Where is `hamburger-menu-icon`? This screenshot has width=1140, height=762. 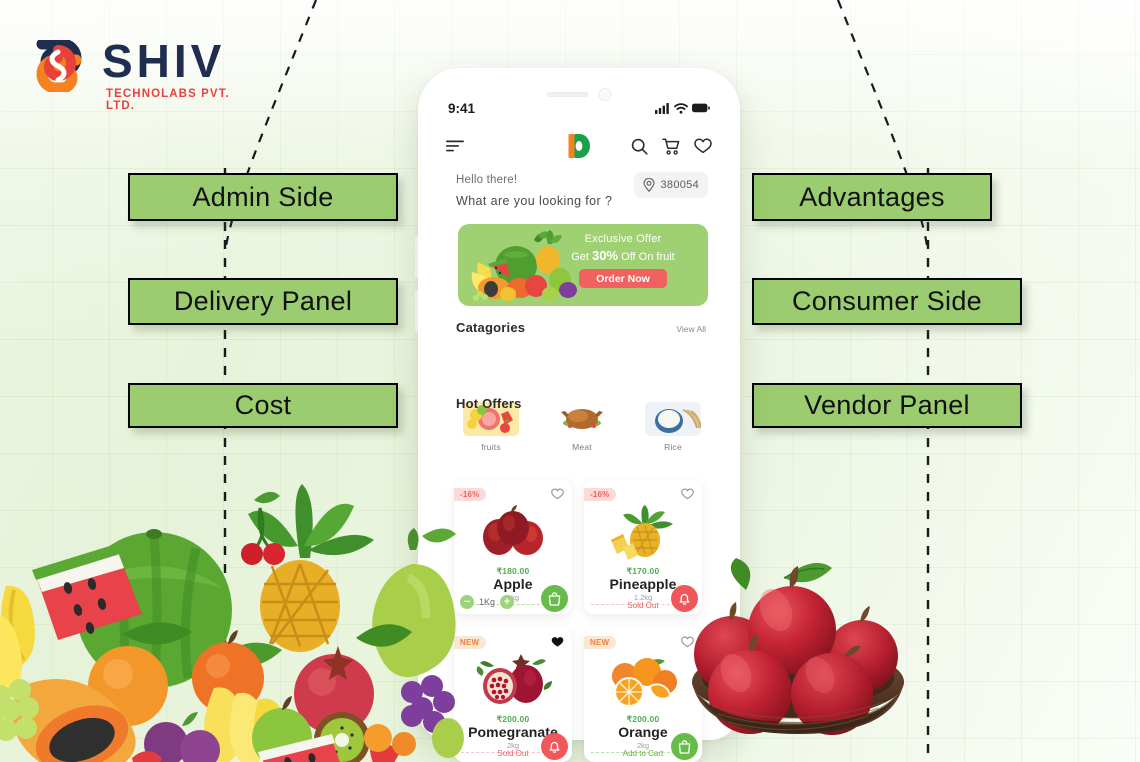
hamburger-menu-icon is located at coordinates (455, 146).